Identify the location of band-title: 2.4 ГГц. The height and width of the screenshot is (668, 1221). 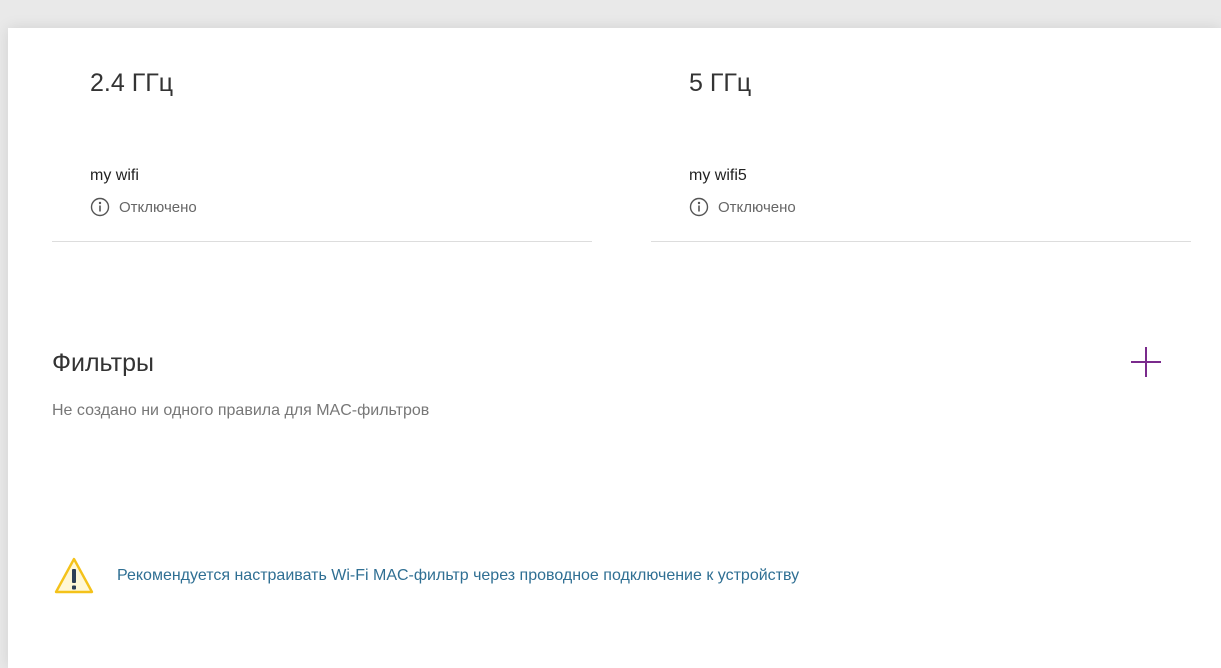
(132, 83).